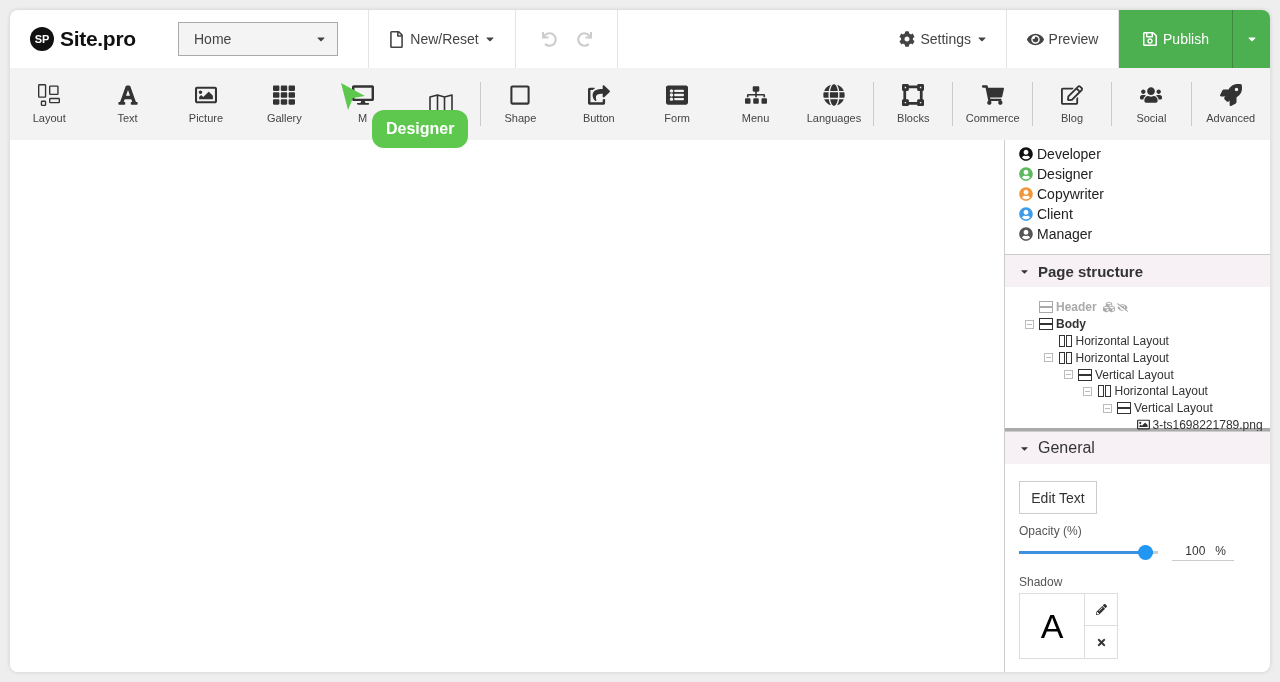 The width and height of the screenshot is (1280, 682). I want to click on shadow-preview: A, so click(1052, 626).